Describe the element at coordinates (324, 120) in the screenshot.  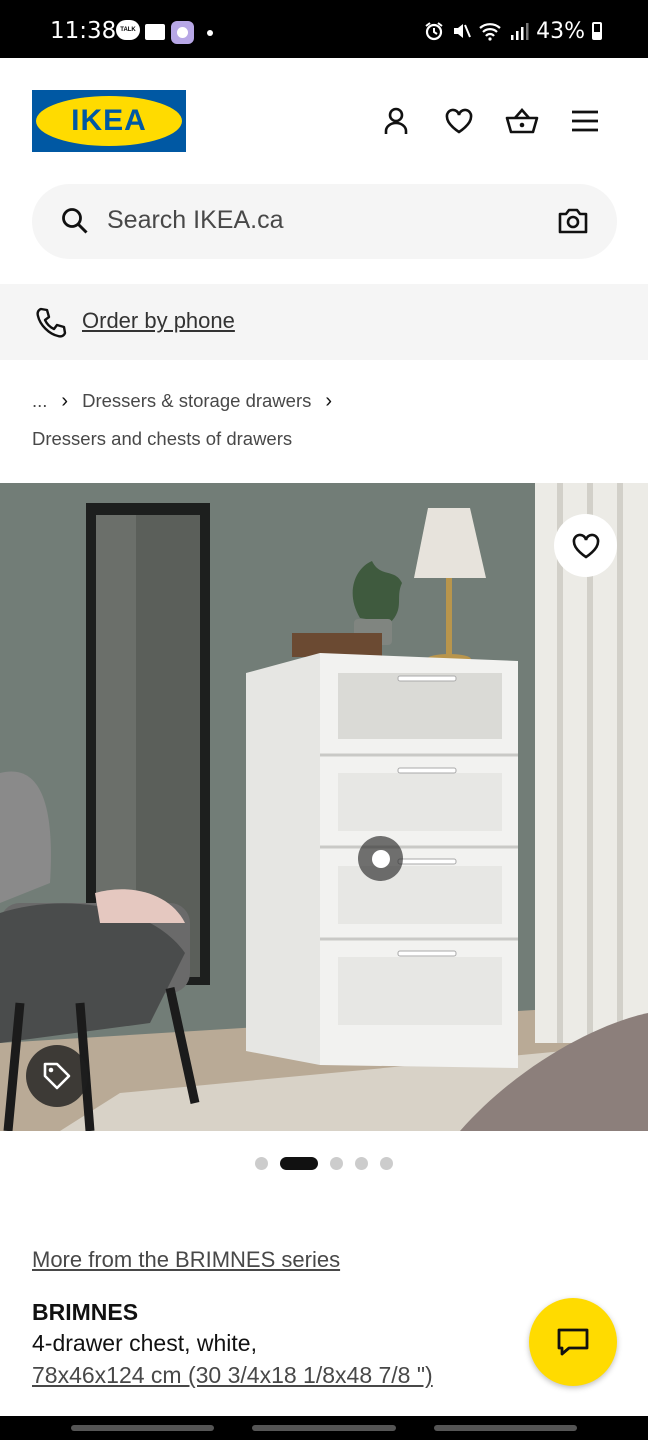
I see `site-header: IKEA` at that location.